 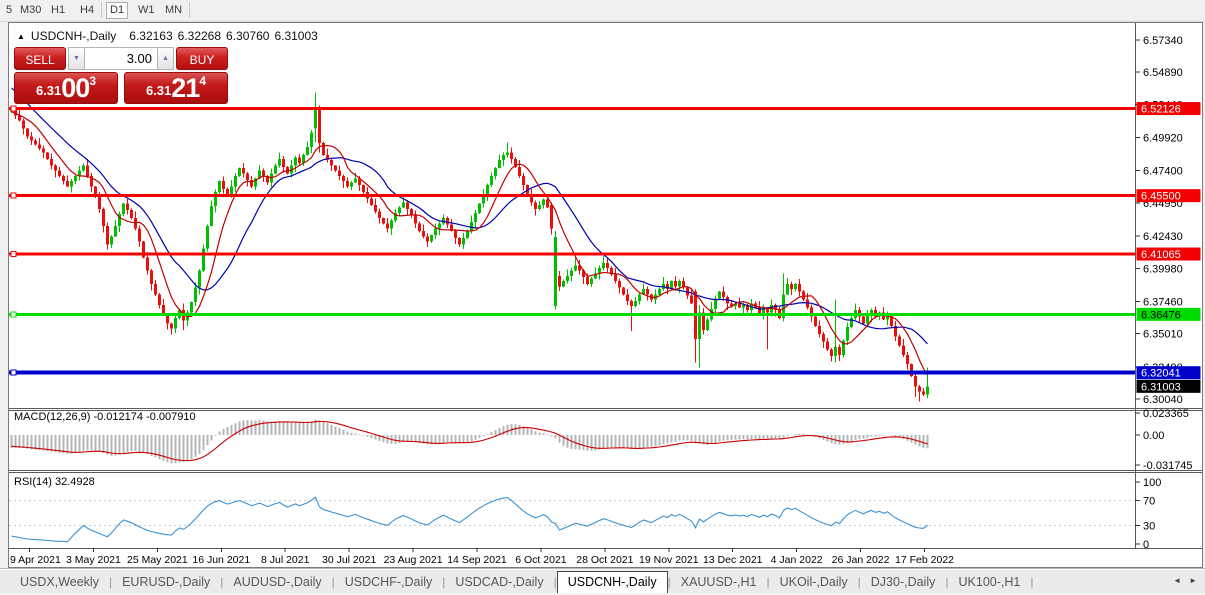 I want to click on rsi-tick-label: 70, so click(x=1149, y=502).